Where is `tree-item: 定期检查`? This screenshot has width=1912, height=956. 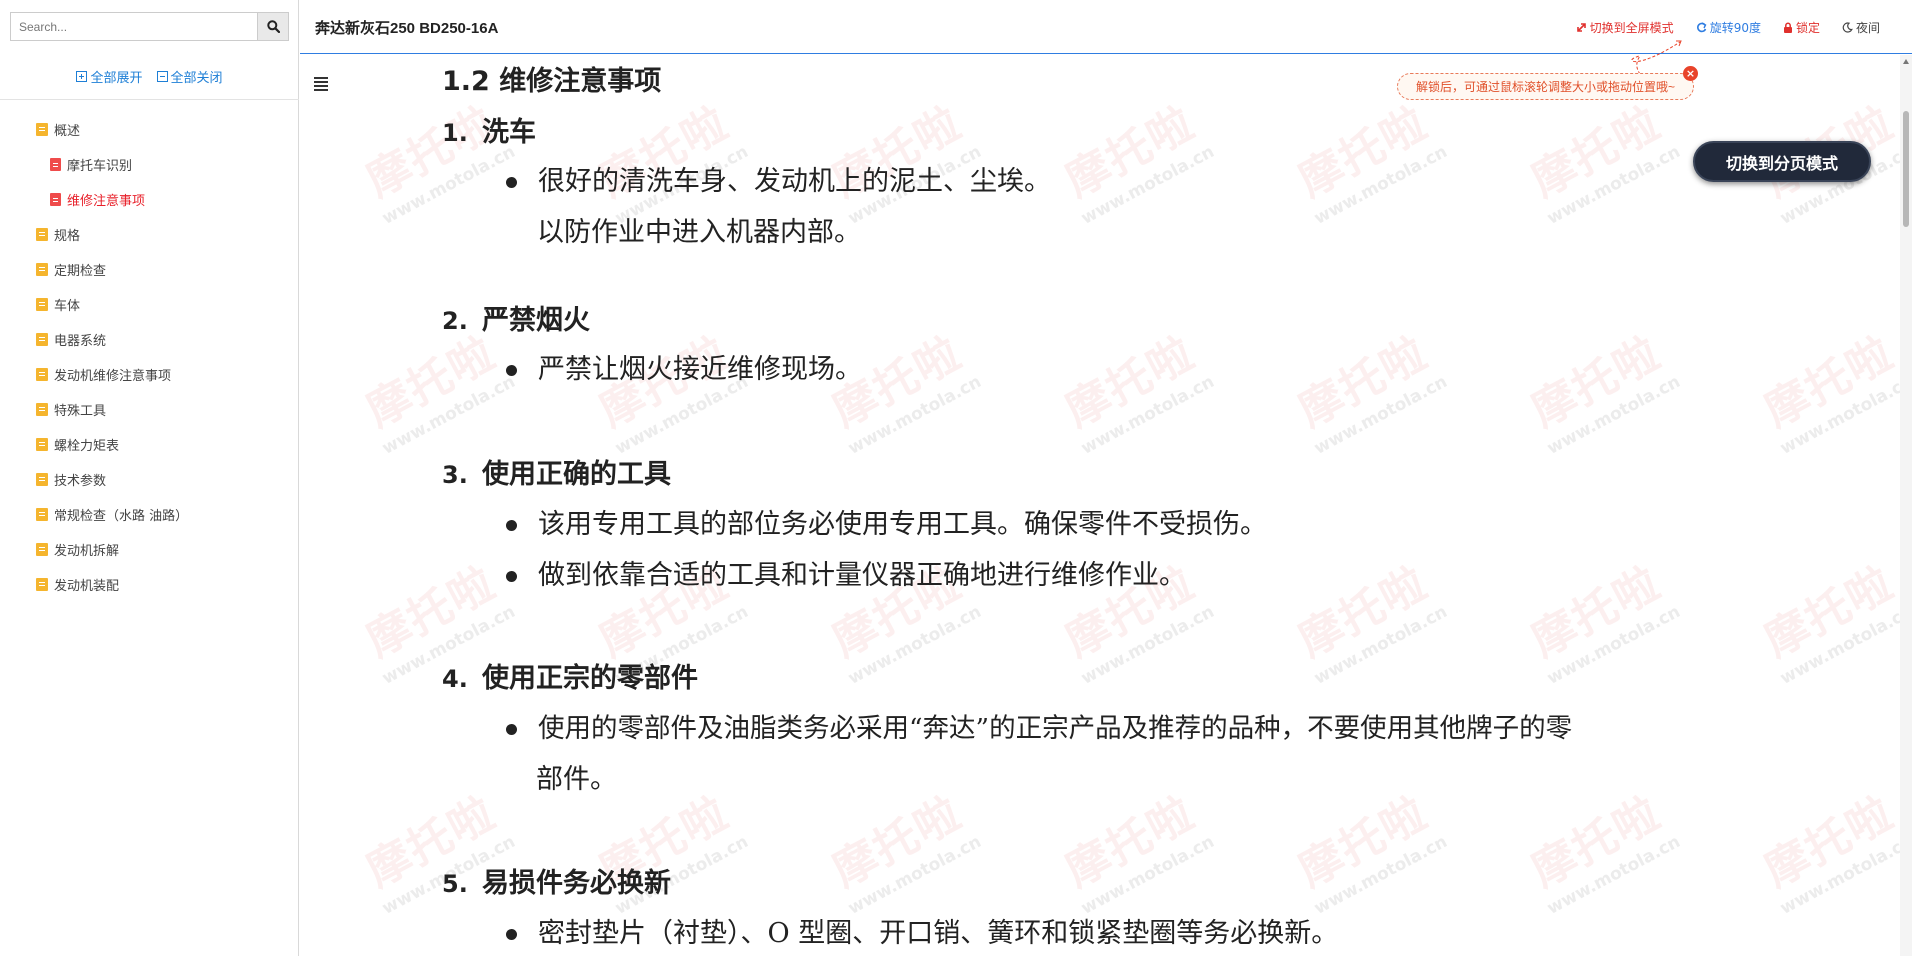 tree-item: 定期检查 is located at coordinates (149, 269).